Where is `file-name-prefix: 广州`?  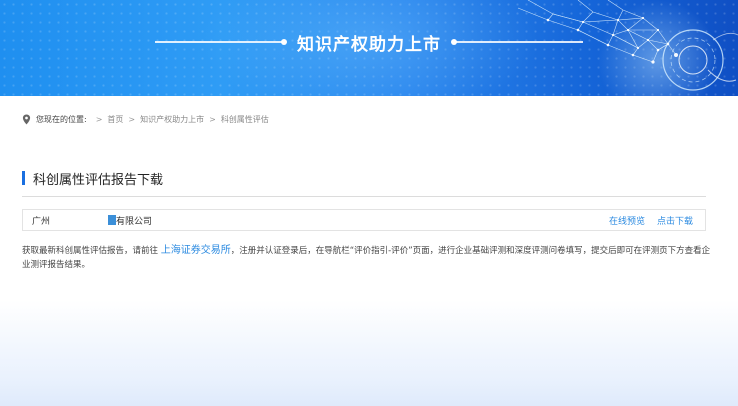
file-name-prefix: 广州 is located at coordinates (41, 221).